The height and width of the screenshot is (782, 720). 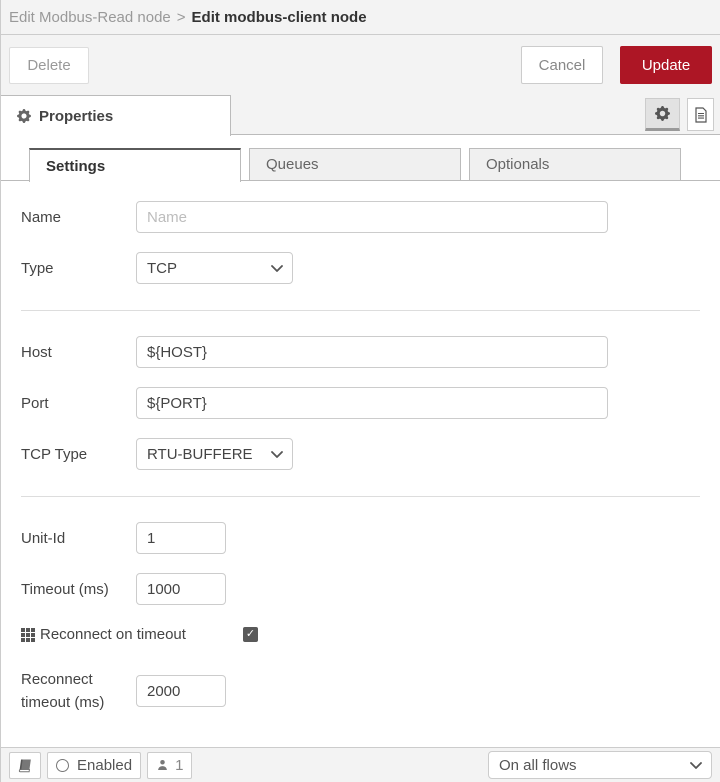 What do you see at coordinates (360, 764) in the screenshot?
I see `tray-footer: Enabled 1 On all flows` at bounding box center [360, 764].